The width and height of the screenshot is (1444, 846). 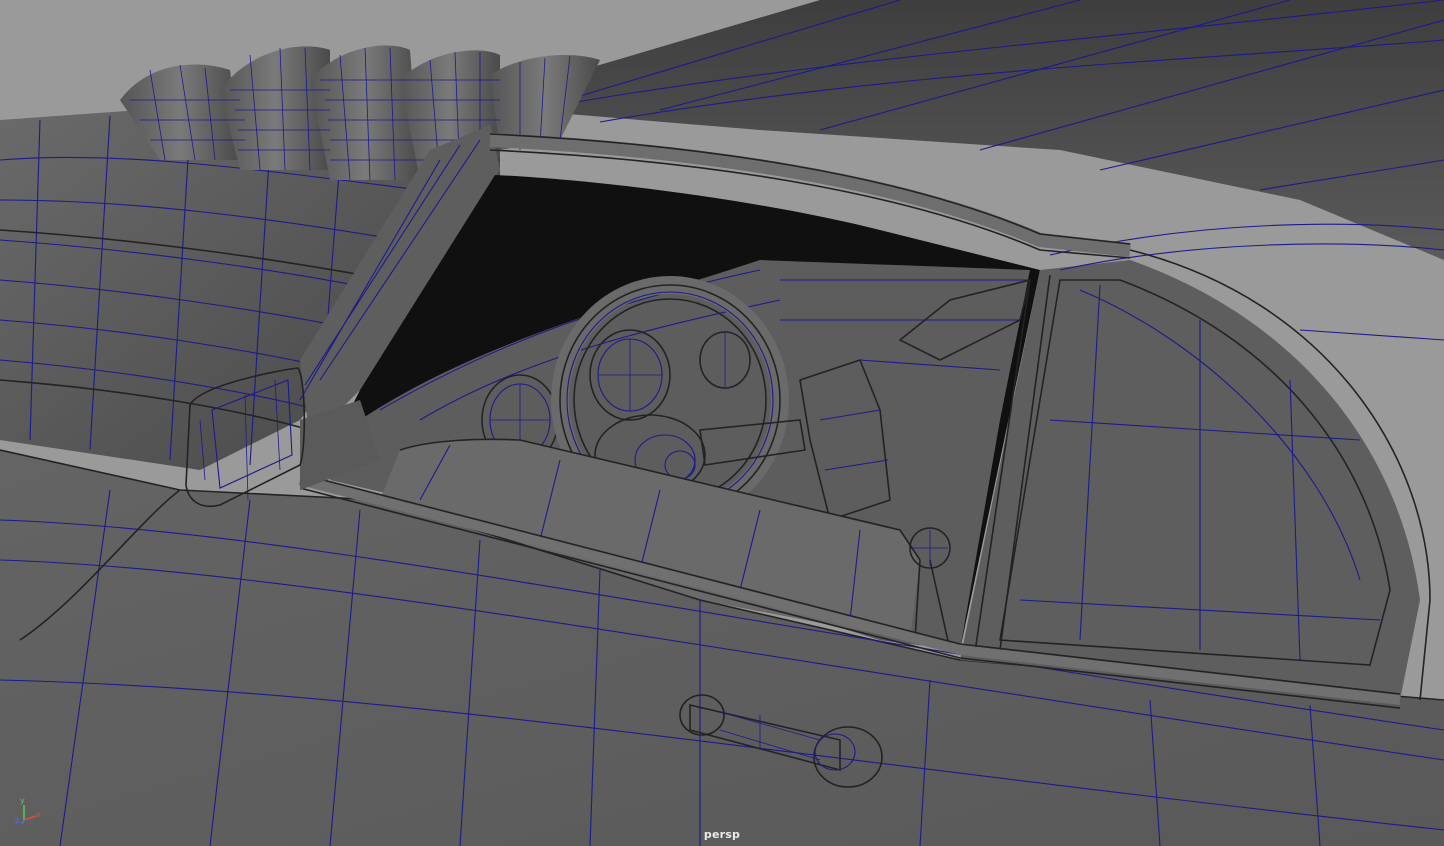 What do you see at coordinates (38, 814) in the screenshot?
I see `axis-x-label: x` at bounding box center [38, 814].